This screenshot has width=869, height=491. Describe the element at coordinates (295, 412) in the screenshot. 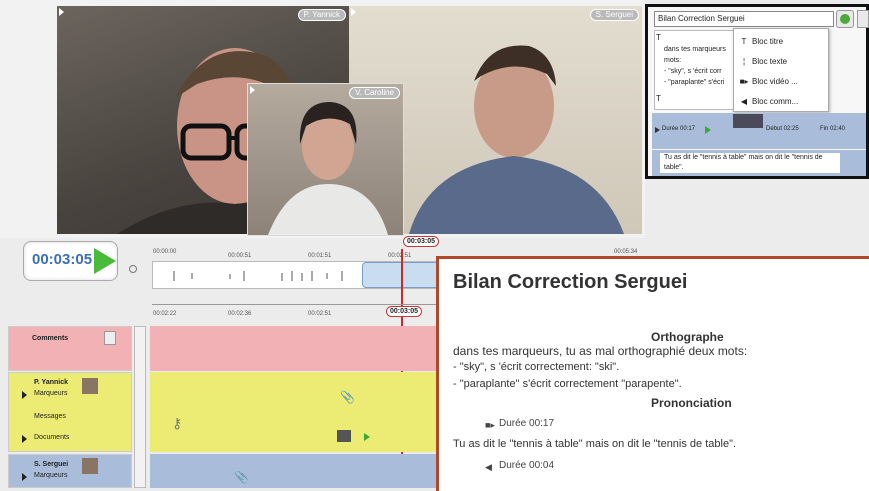

I see `yannick-track` at that location.